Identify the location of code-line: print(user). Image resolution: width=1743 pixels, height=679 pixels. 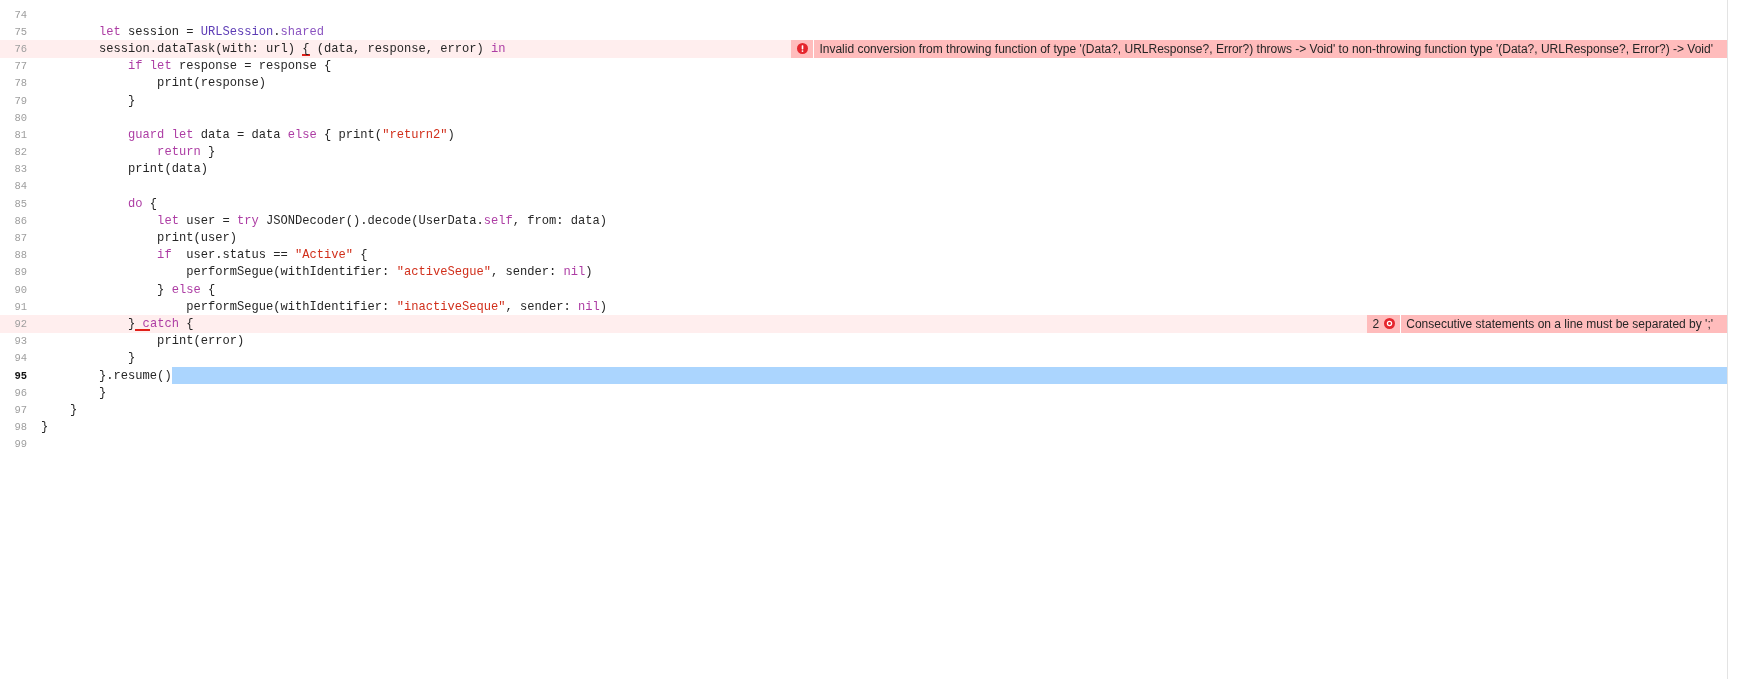
(196, 238).